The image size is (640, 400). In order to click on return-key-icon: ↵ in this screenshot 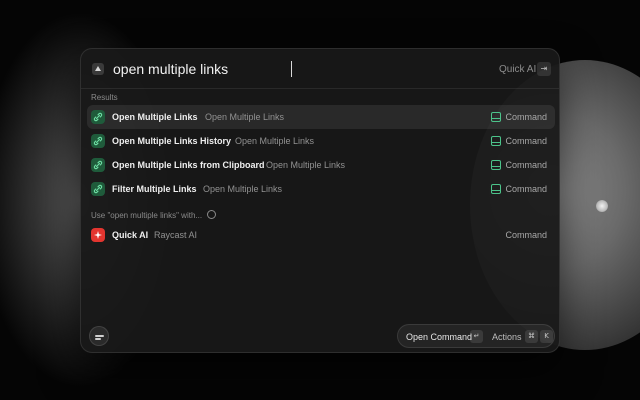, I will do `click(476, 336)`.